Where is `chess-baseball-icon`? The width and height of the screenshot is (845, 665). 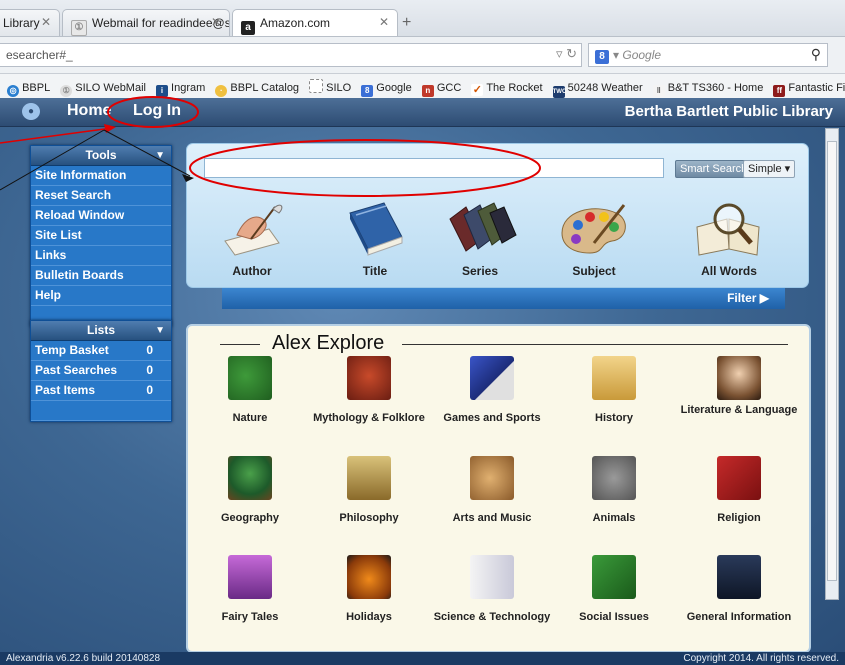 chess-baseball-icon is located at coordinates (492, 378).